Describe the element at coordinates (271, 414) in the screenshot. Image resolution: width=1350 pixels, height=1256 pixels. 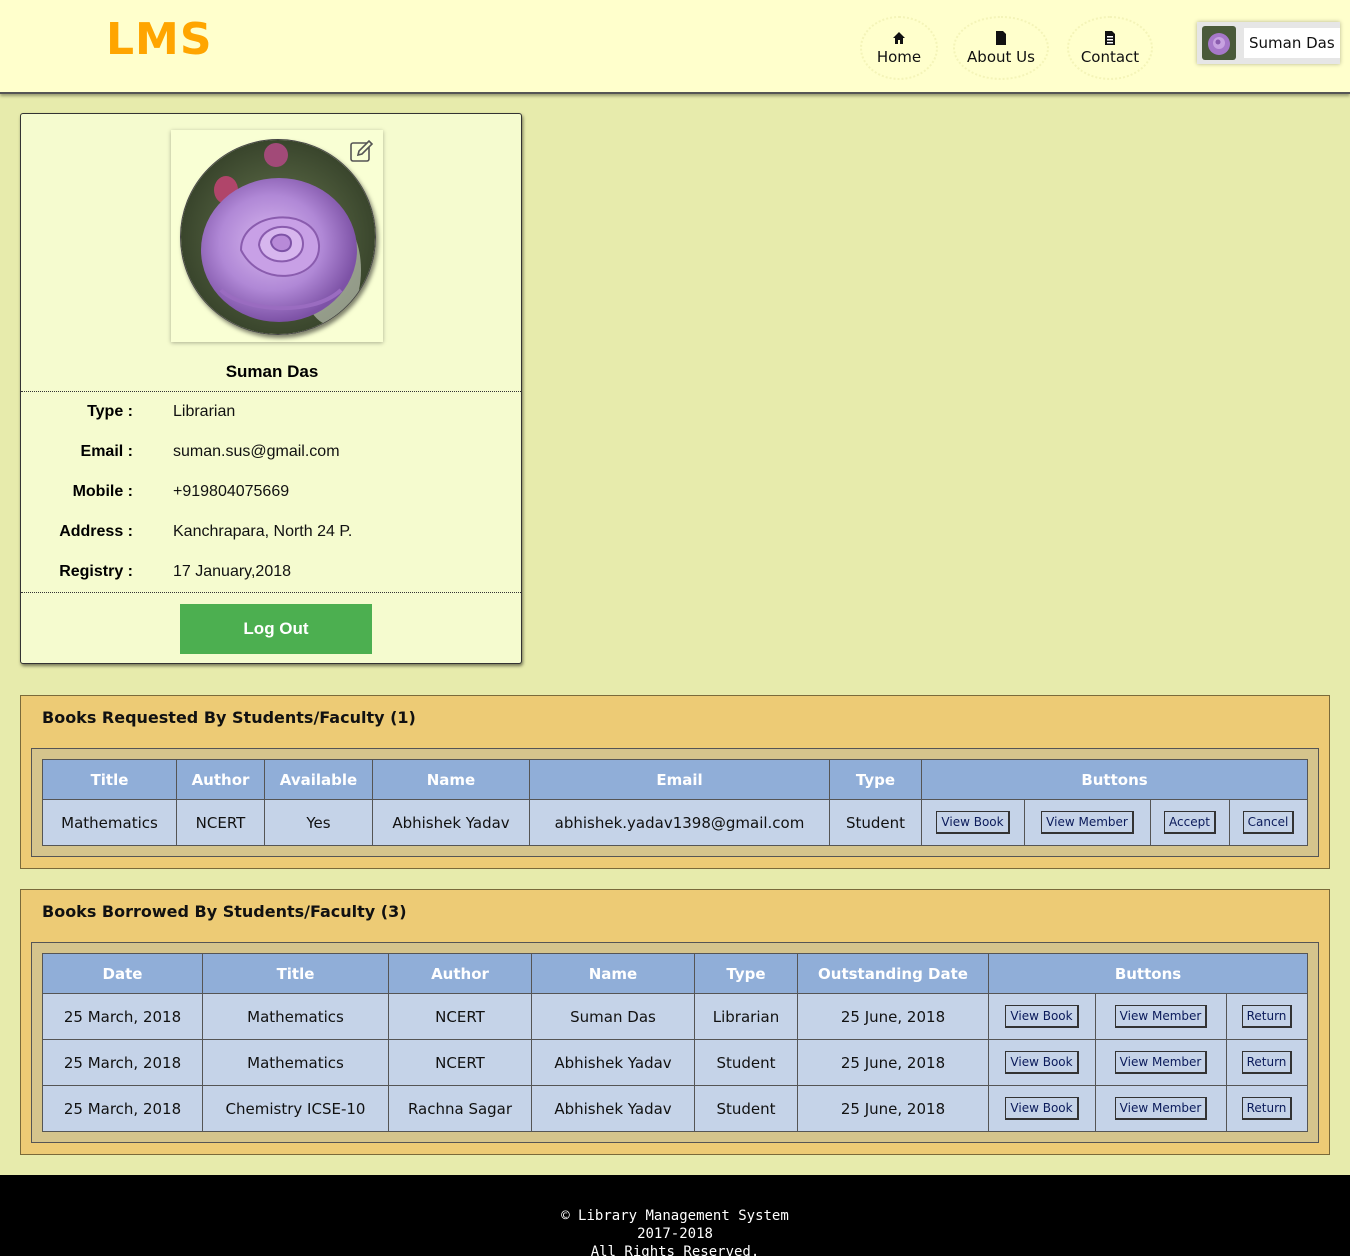
I see `profile-type-row: Type : Librarian` at that location.